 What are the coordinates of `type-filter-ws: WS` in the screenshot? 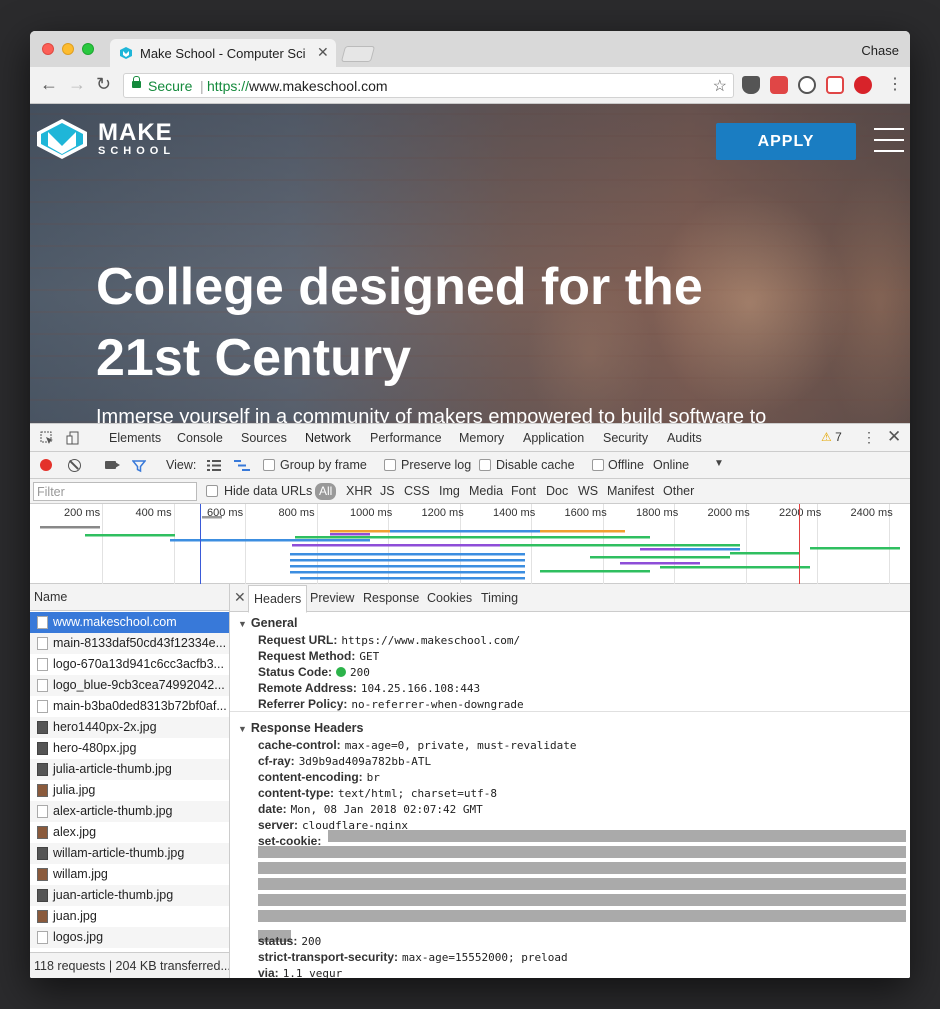 It's located at (588, 491).